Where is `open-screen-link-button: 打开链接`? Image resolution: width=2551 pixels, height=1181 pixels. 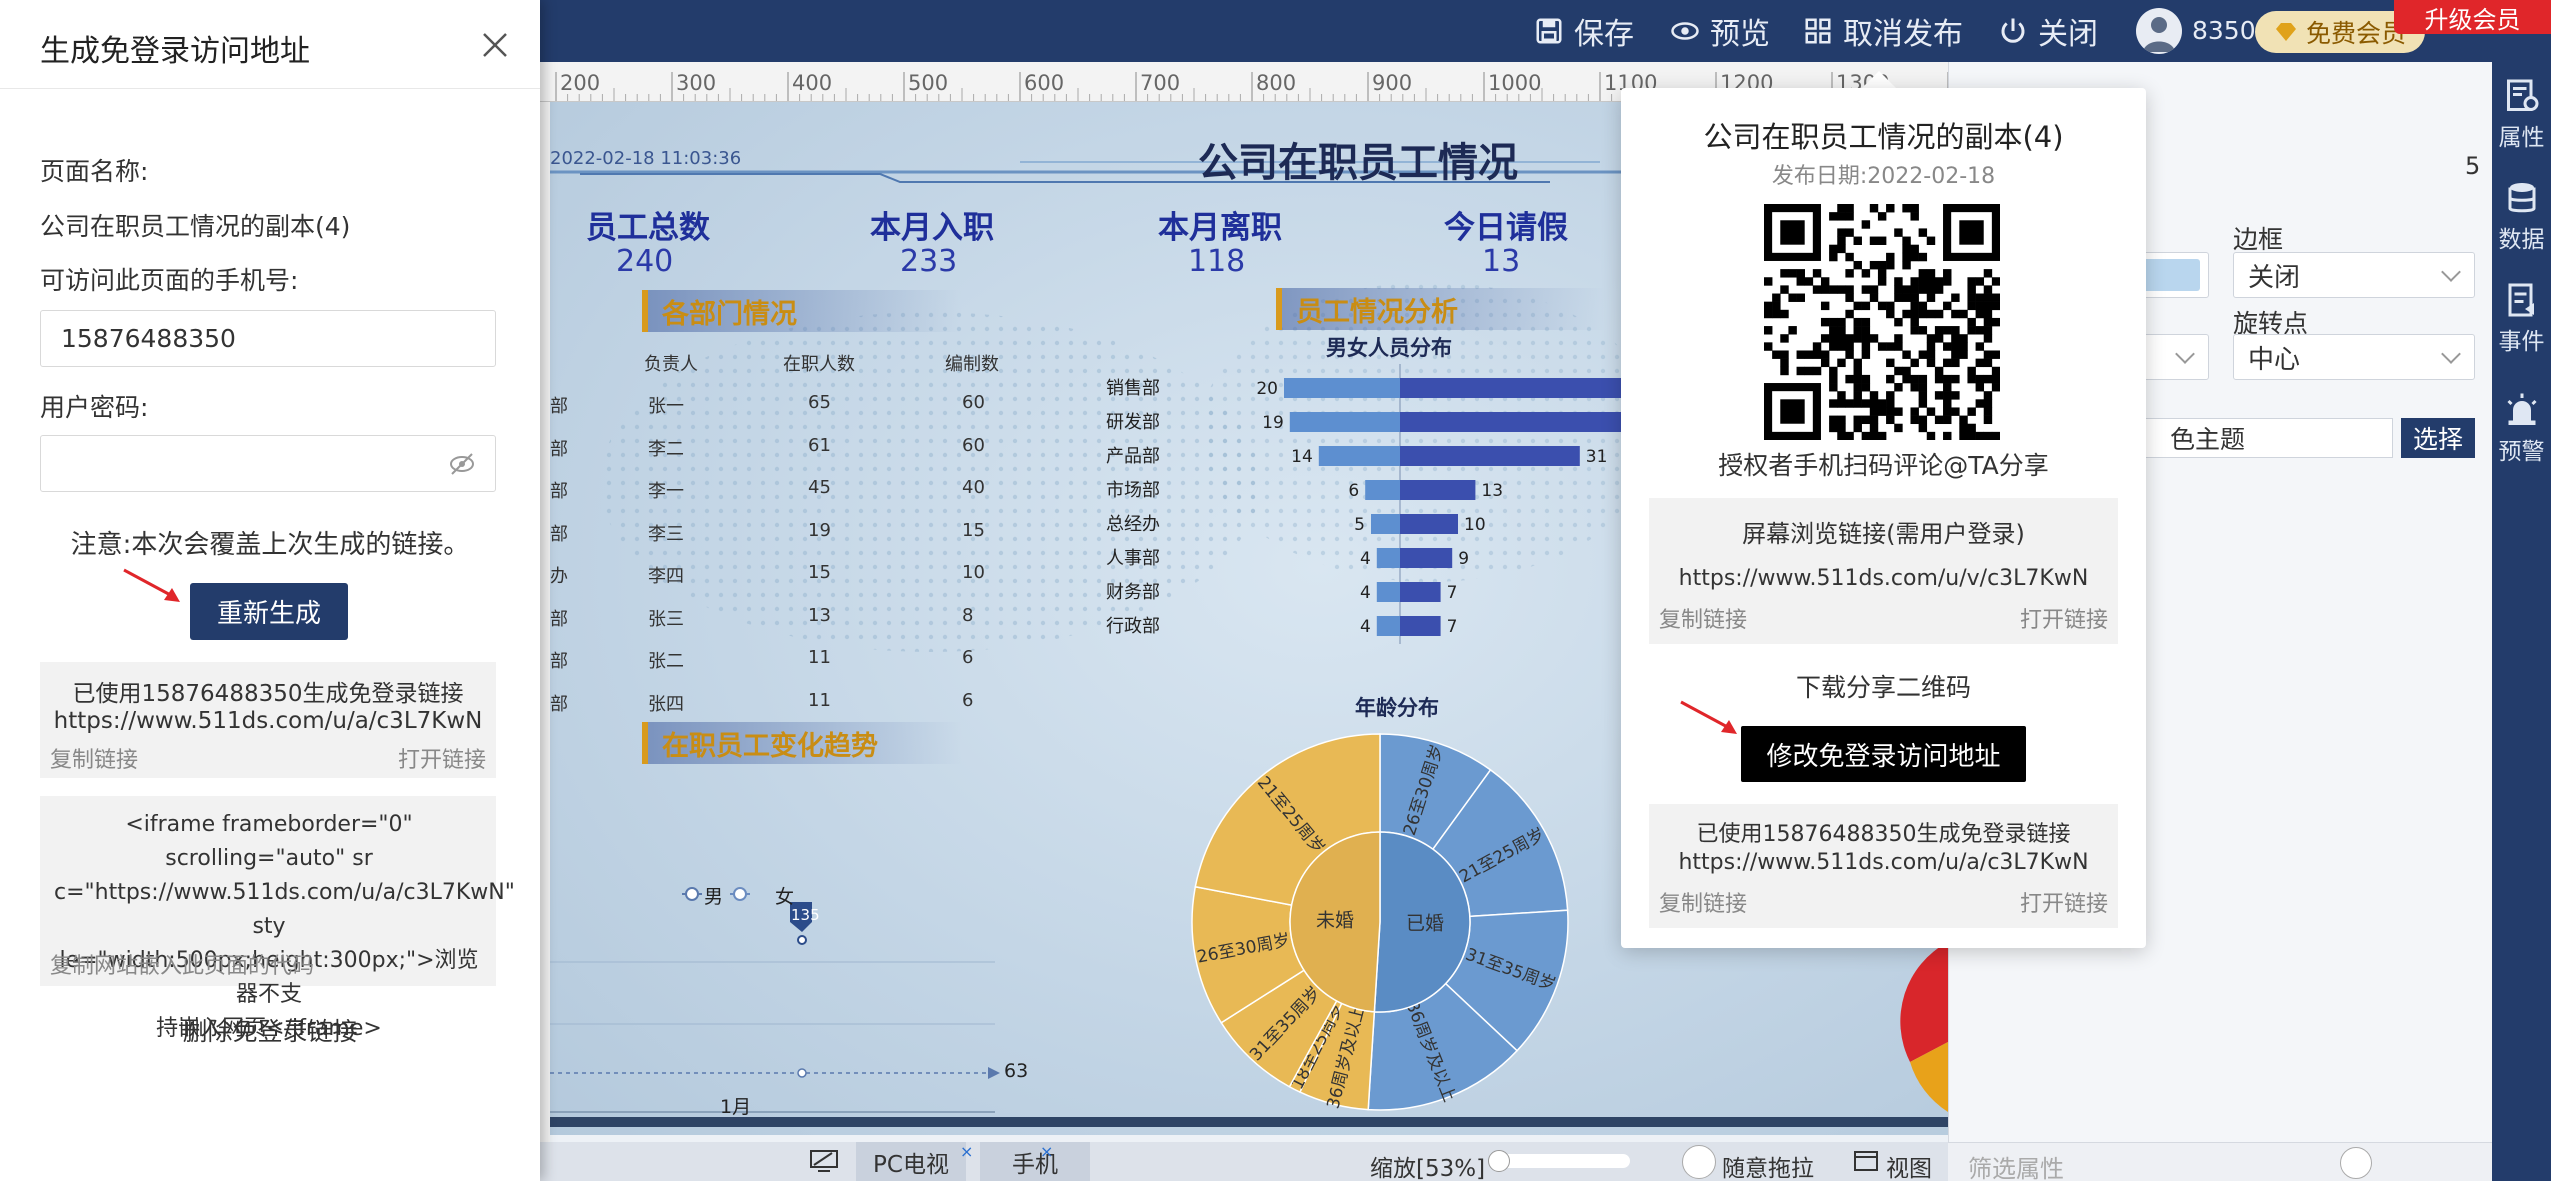
open-screen-link-button: 打开链接 is located at coordinates (2064, 618).